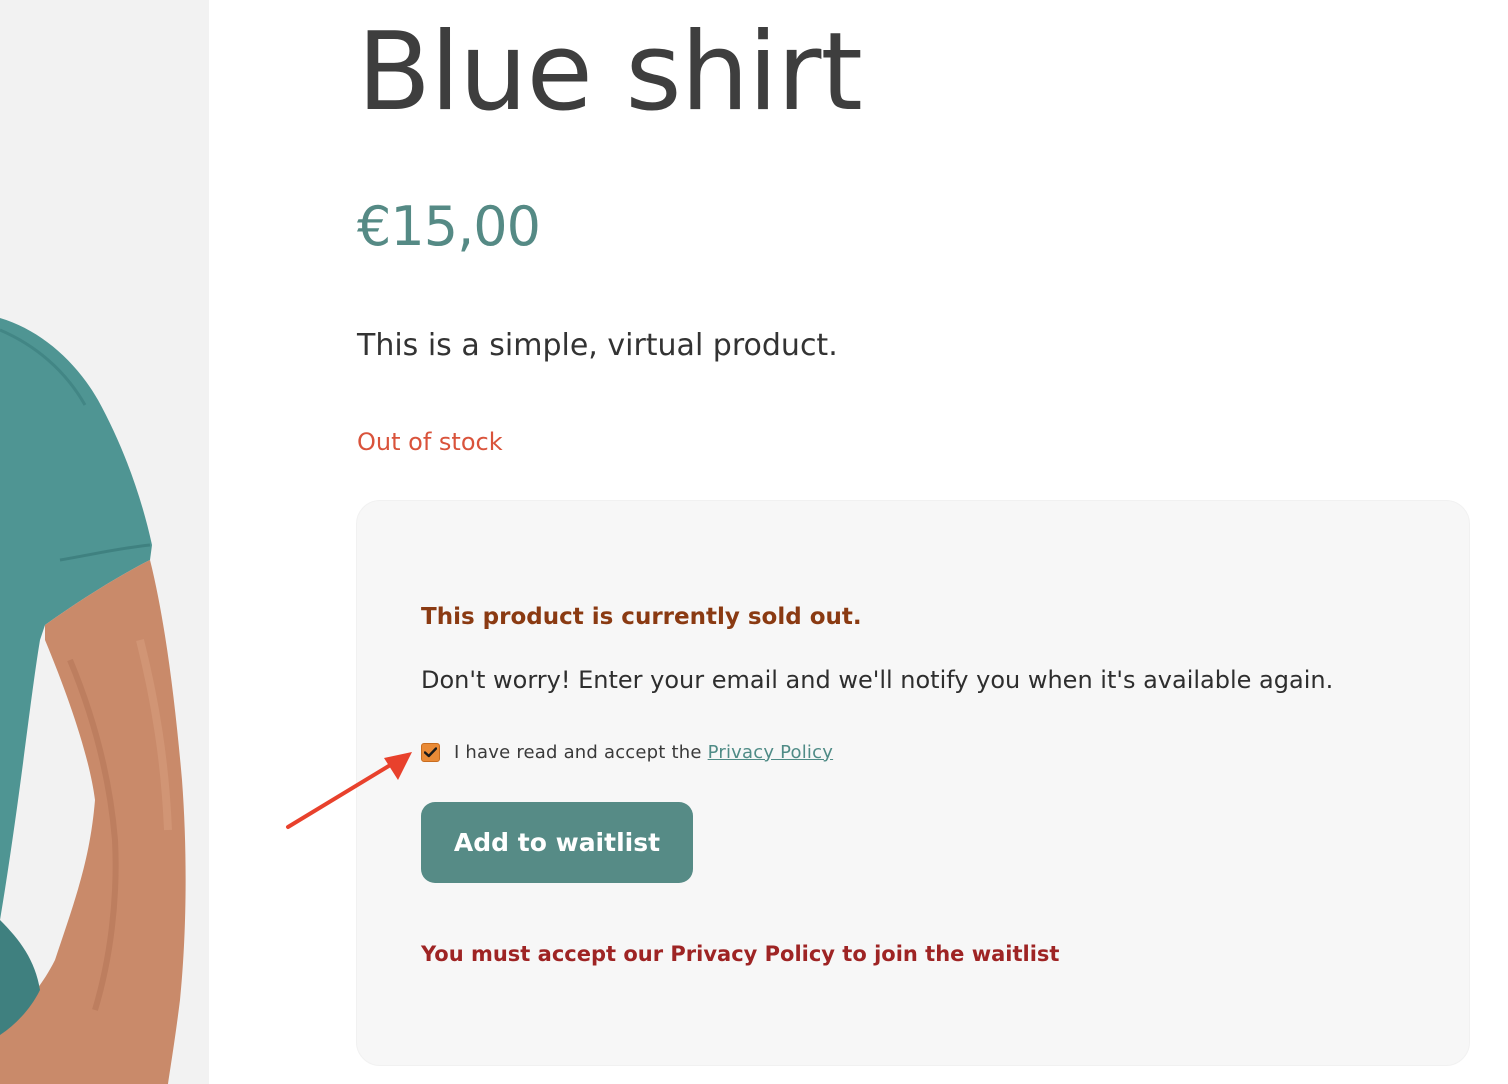 Image resolution: width=1508 pixels, height=1084 pixels. I want to click on stock-status: Out of stock, so click(430, 442).